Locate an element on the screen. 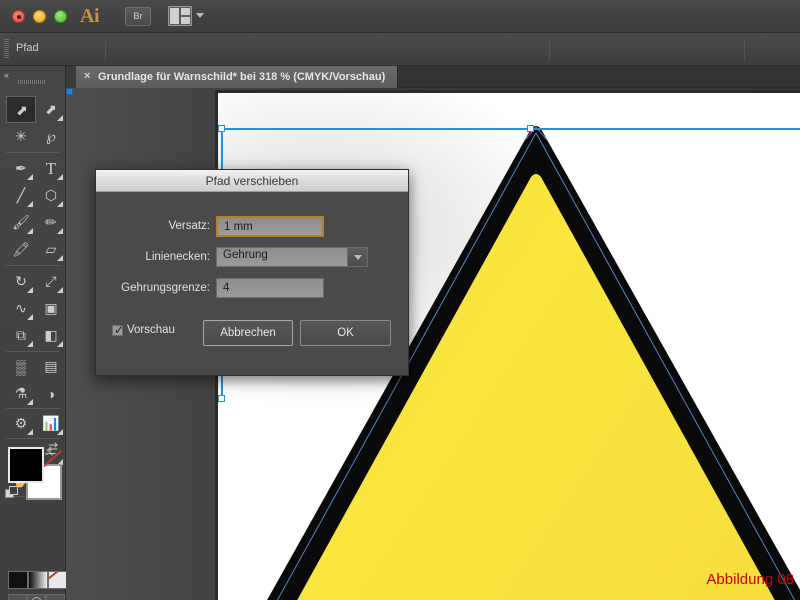 The image size is (800, 600). type-tool: T is located at coordinates (51, 168).